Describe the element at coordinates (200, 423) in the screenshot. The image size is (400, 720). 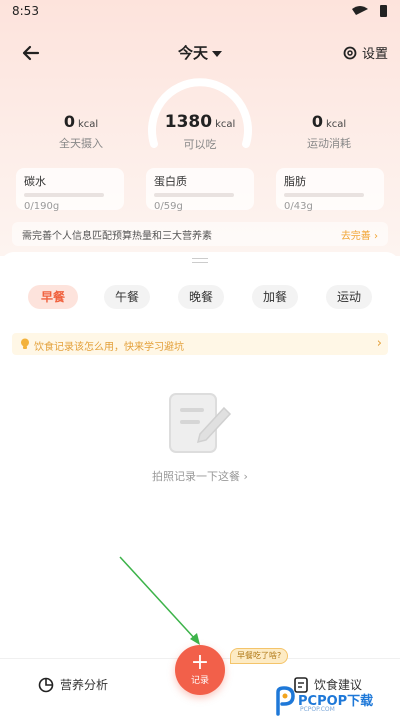
I see `empty-record-icon` at that location.